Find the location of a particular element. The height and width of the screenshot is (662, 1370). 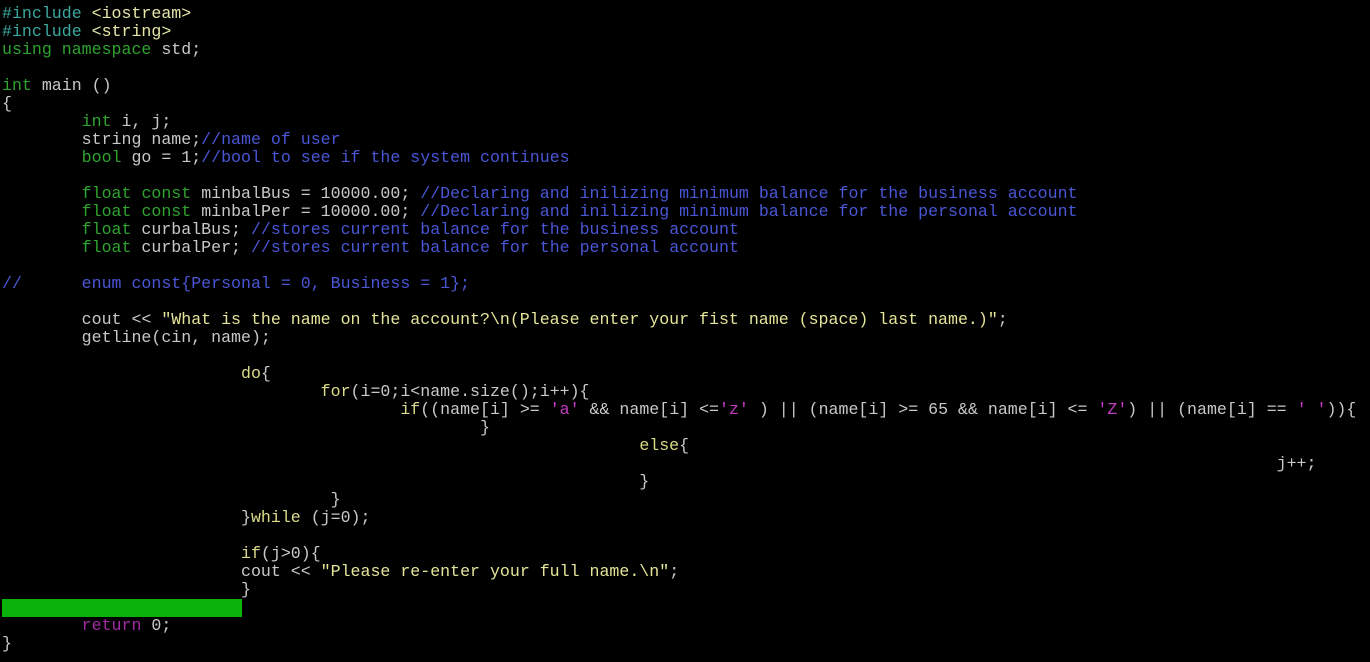

code-line: string name;//name of user is located at coordinates (171, 140).